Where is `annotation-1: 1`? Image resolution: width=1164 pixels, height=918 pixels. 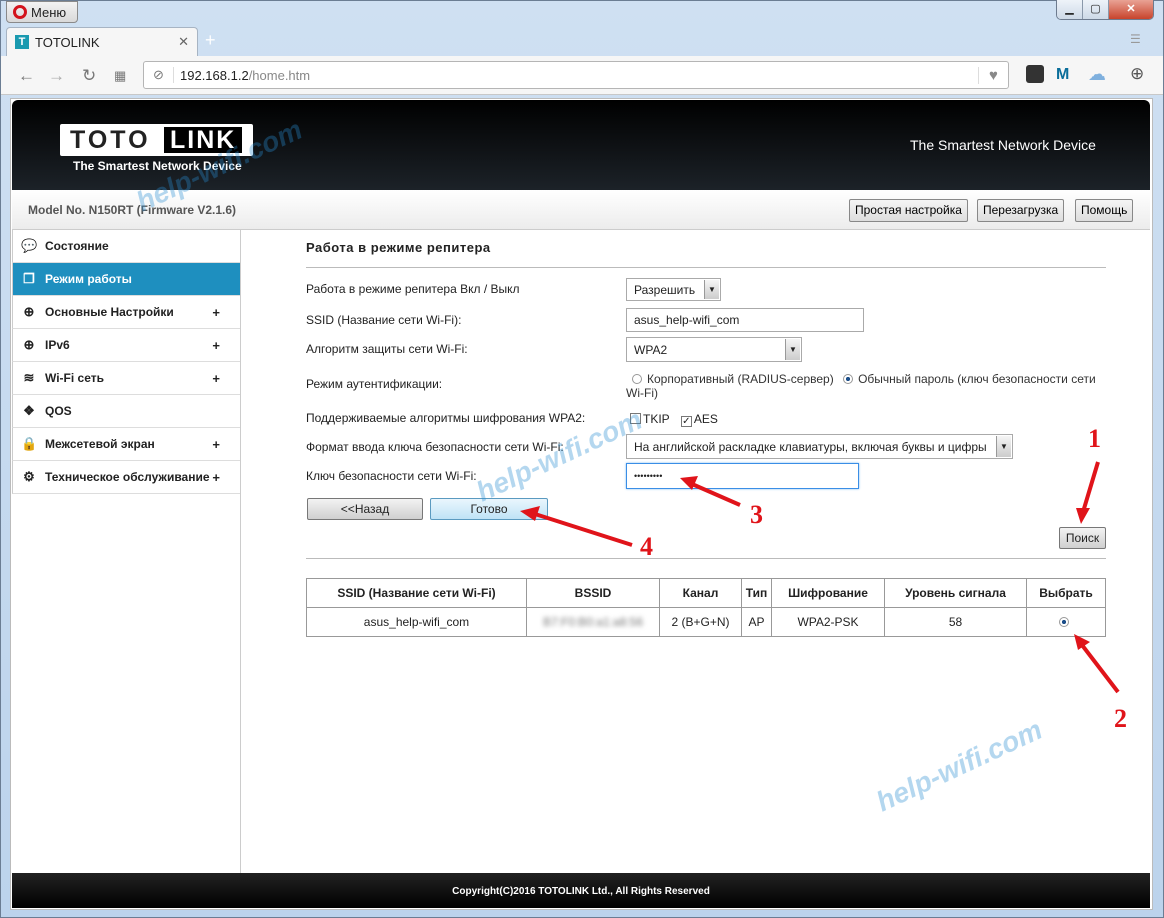
annotation-1: 1 is located at coordinates (1094, 438).